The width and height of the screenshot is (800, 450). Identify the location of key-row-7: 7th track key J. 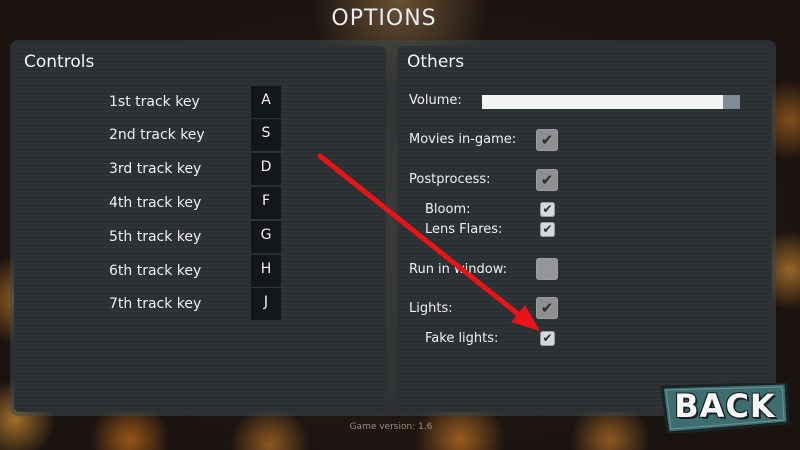
(200, 304).